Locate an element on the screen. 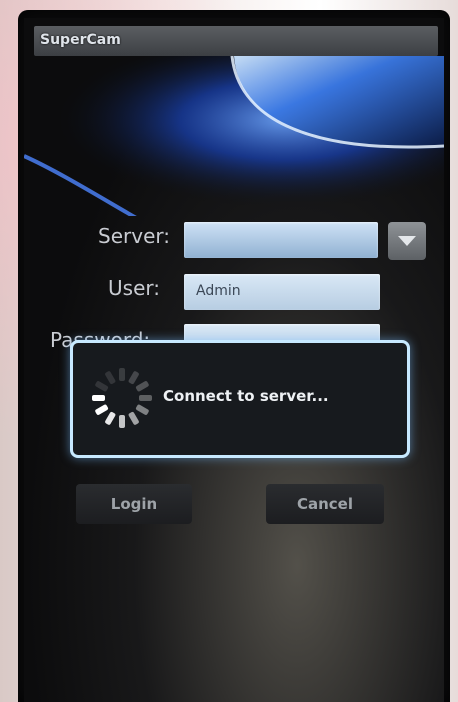  spinner-icon is located at coordinates (122, 398).